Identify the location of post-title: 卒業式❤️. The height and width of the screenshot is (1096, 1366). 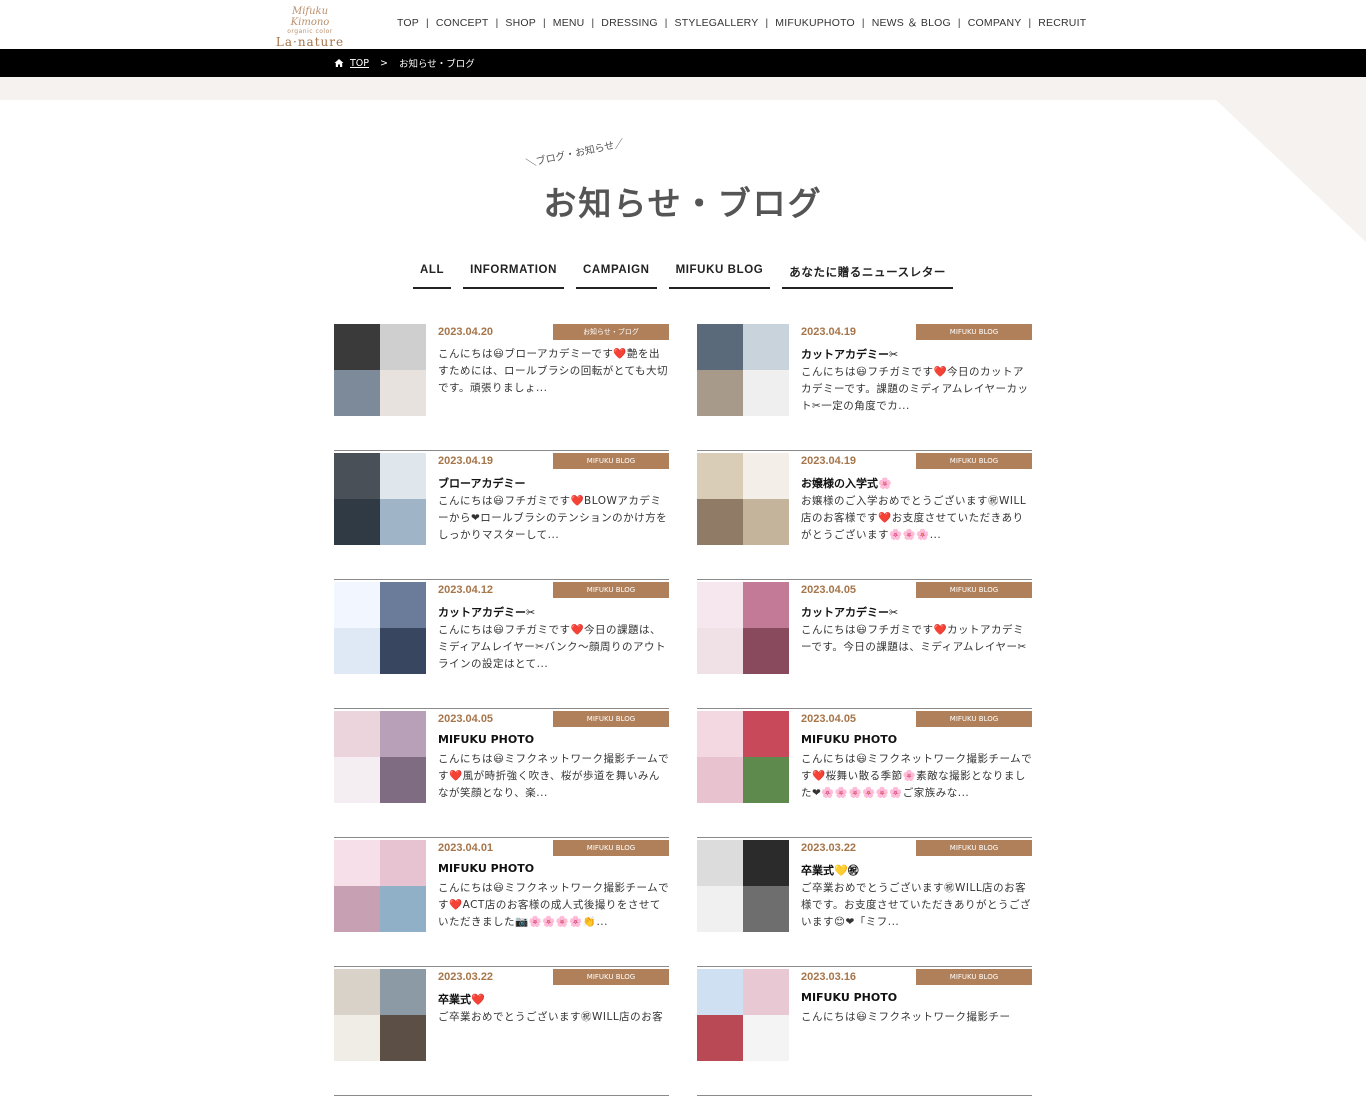
(461, 999).